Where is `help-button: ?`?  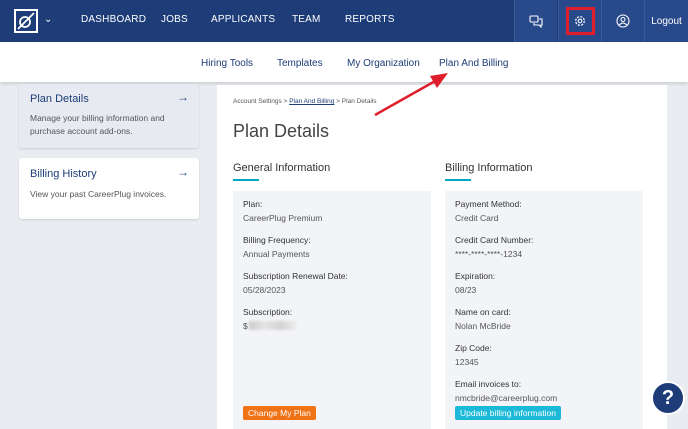 help-button: ? is located at coordinates (668, 398).